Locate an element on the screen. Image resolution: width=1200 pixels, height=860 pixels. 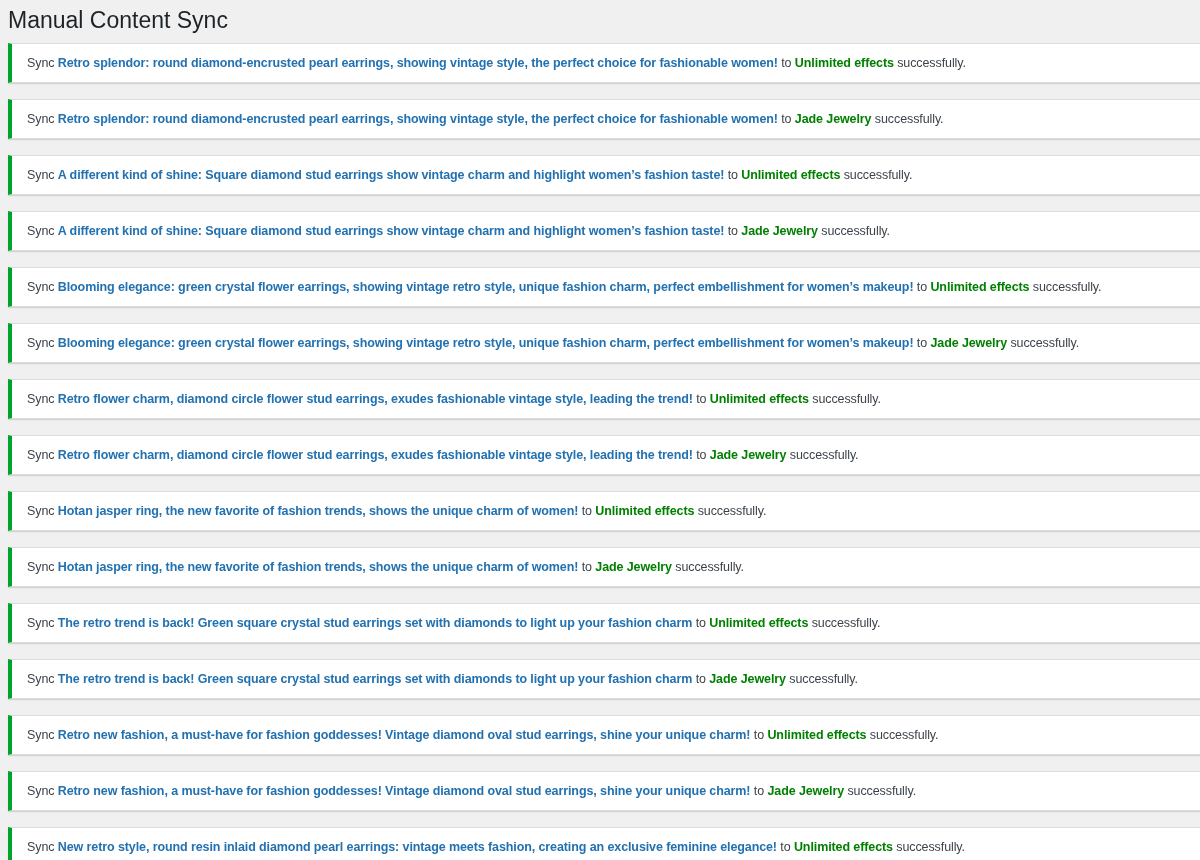
page-title: Manual Content Sync is located at coordinates (118, 20).